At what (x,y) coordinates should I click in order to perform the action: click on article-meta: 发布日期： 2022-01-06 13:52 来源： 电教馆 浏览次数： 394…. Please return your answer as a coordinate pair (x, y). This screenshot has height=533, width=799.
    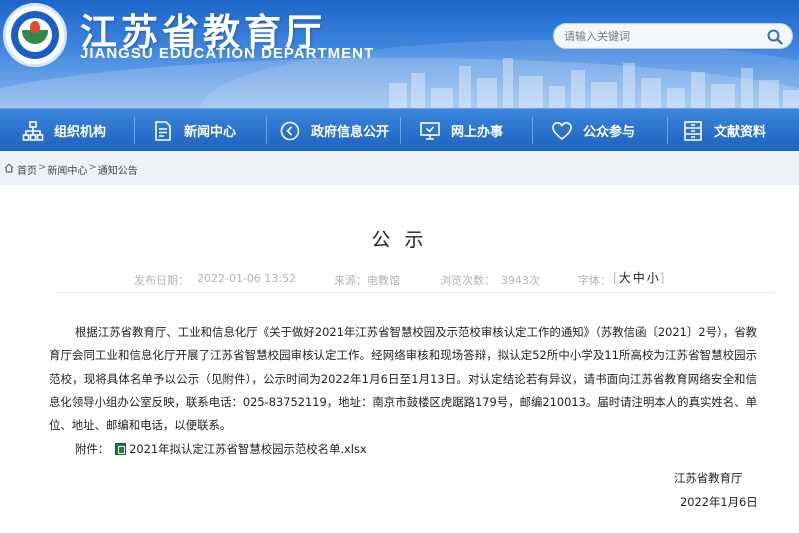
    Looking at the image, I should click on (399, 279).